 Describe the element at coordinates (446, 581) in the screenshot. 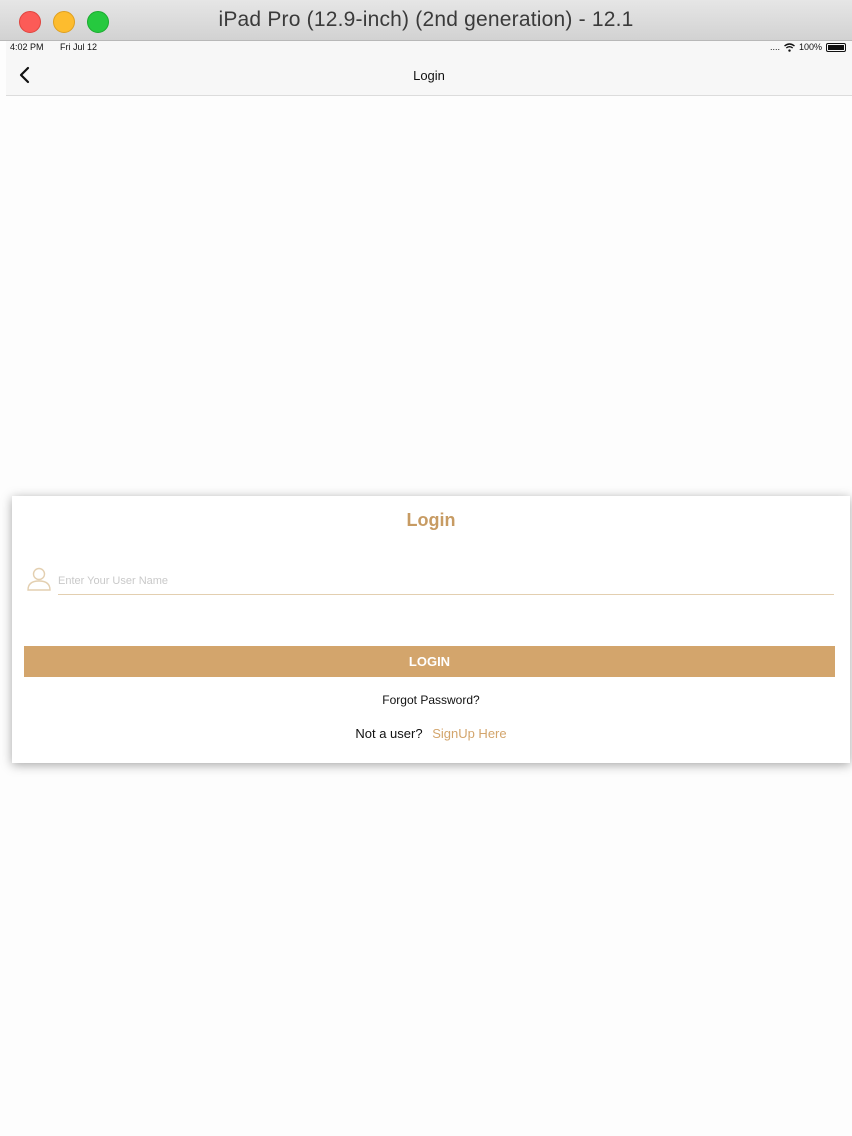

I see `username-input` at that location.